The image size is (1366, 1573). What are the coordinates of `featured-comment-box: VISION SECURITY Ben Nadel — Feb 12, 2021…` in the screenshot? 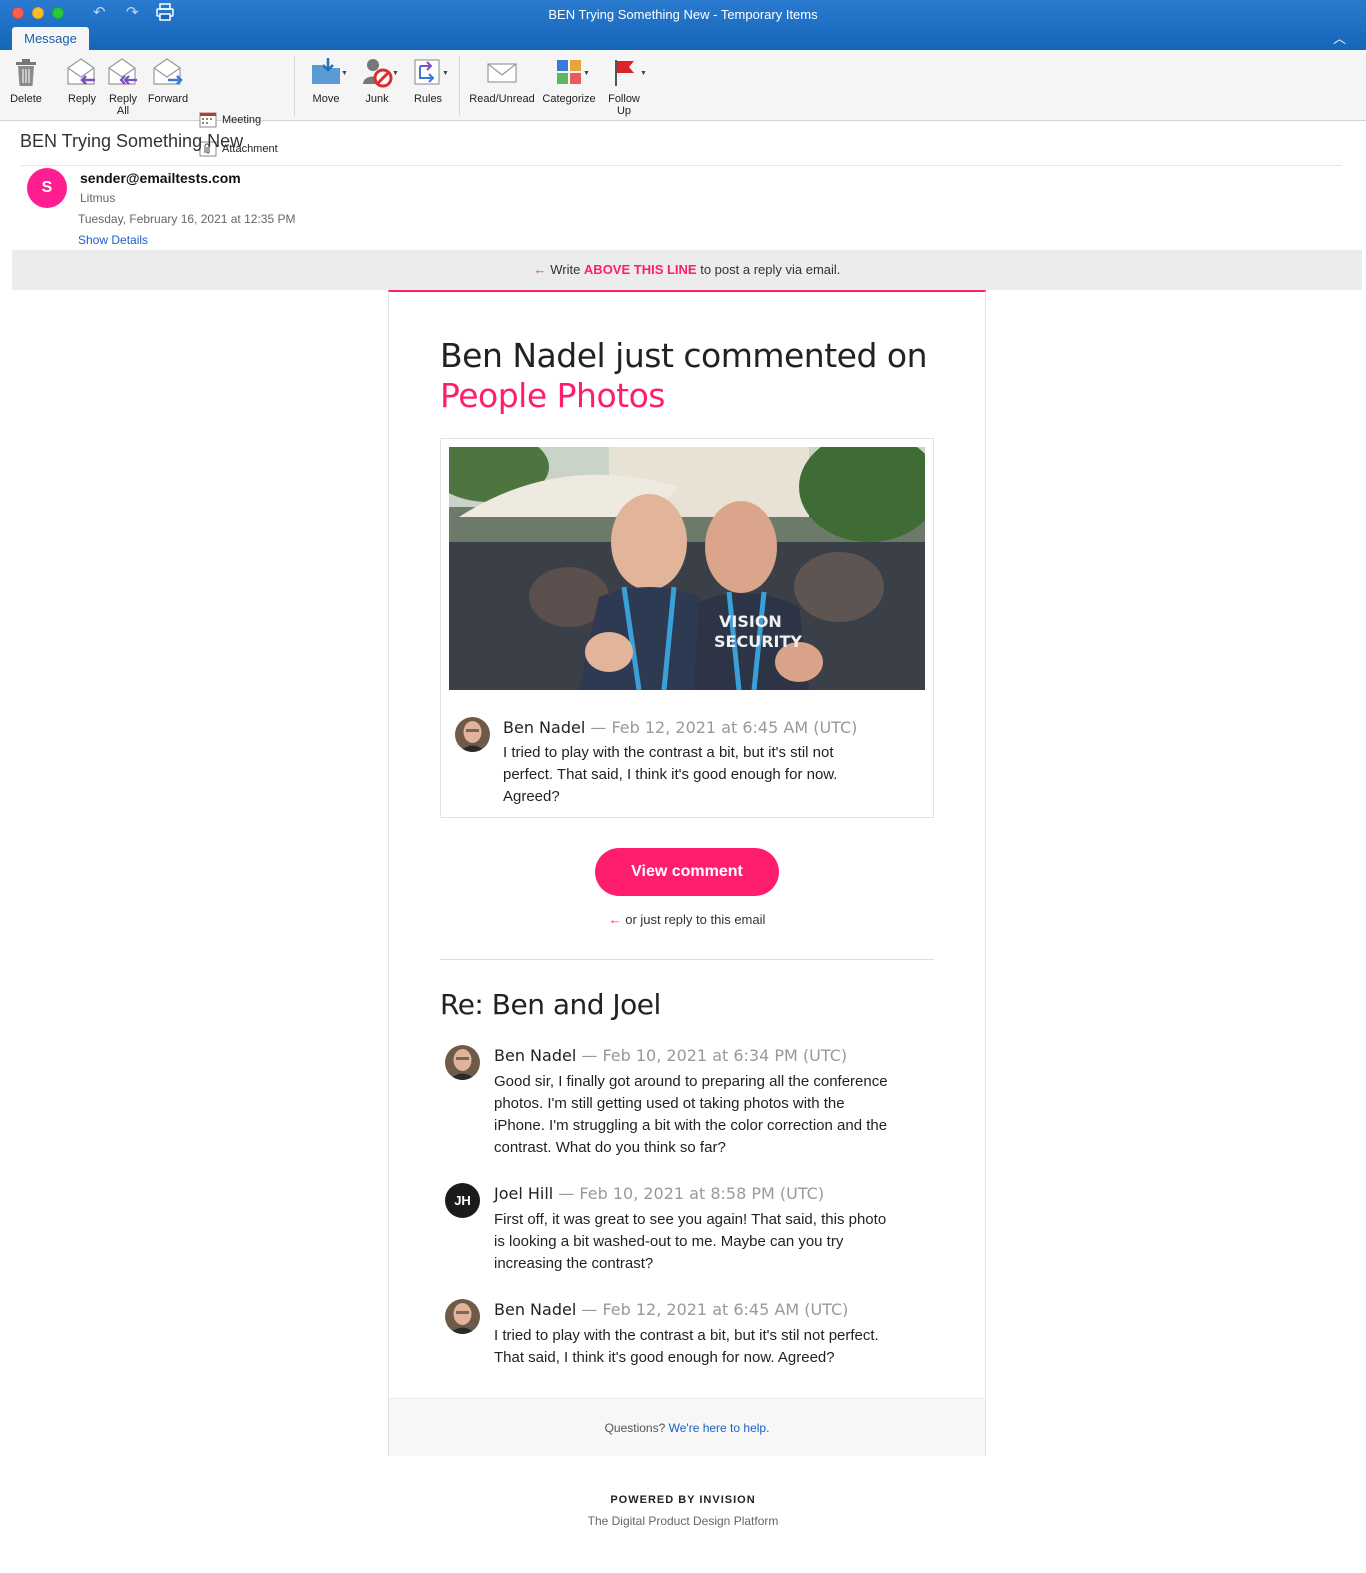 It's located at (687, 628).